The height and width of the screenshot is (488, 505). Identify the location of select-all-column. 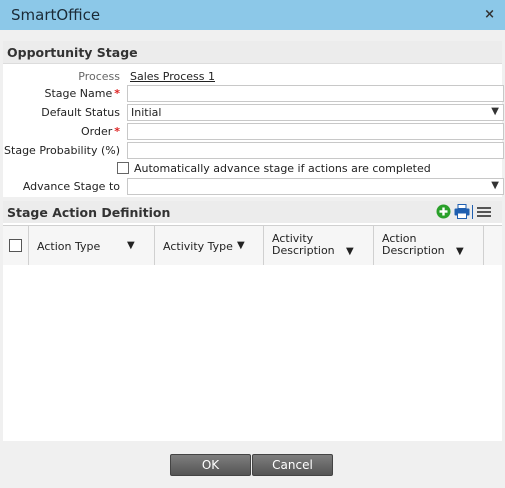
(16, 245).